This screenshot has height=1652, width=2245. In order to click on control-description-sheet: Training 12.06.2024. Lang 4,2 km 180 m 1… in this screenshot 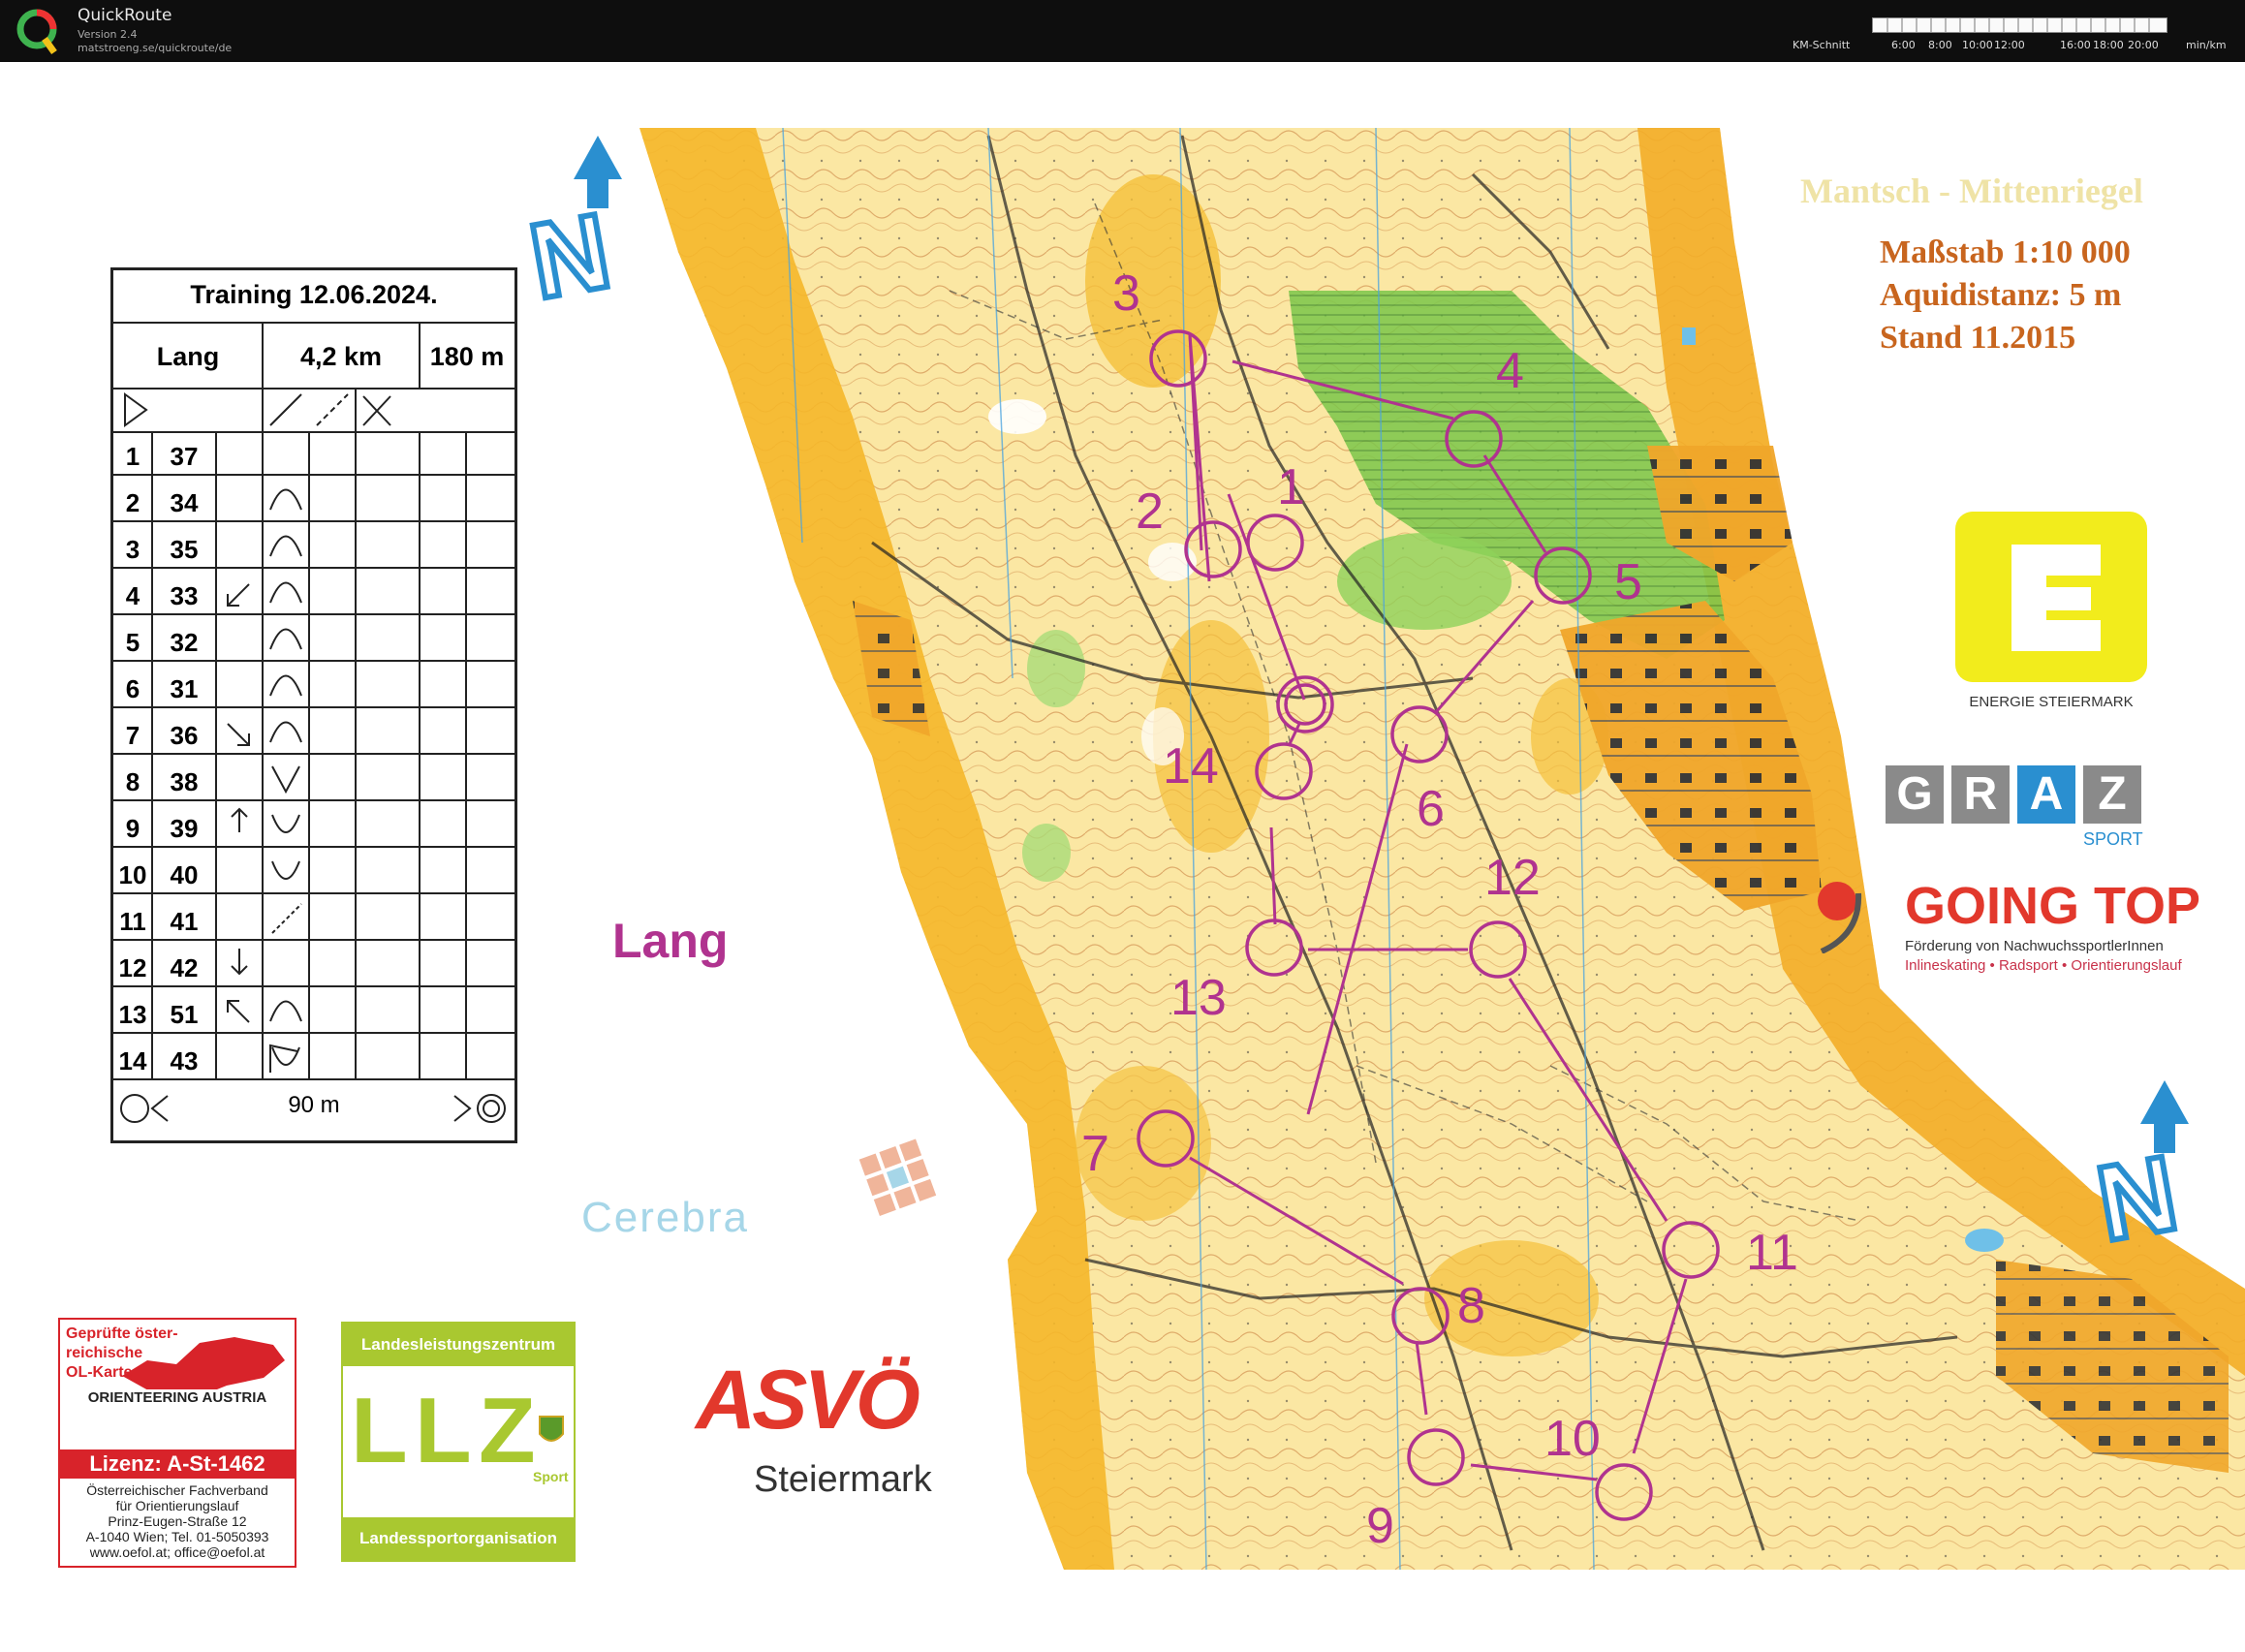, I will do `click(313, 705)`.